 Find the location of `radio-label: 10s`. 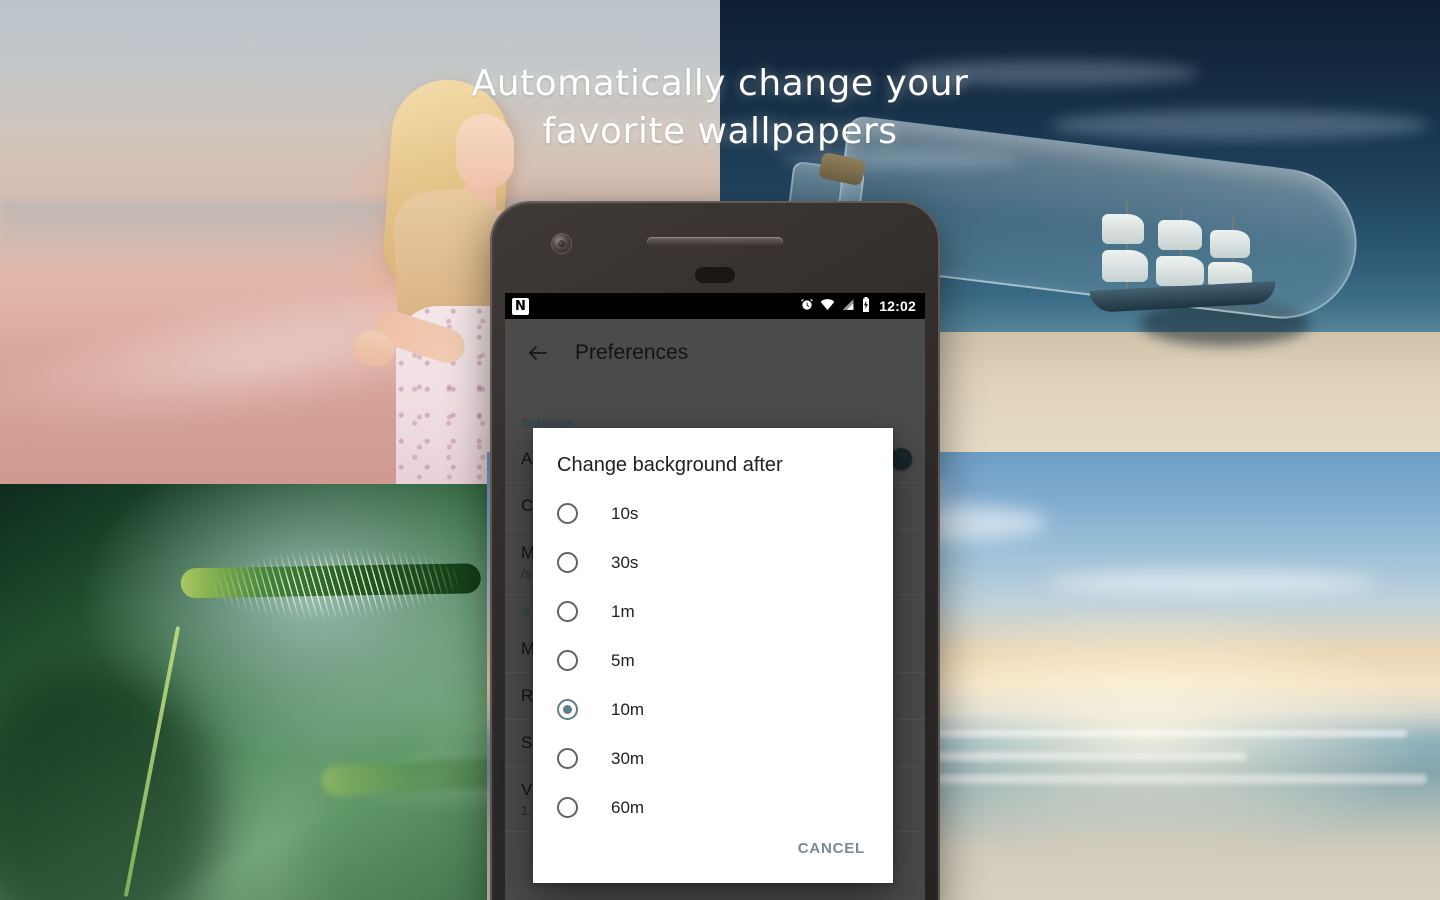

radio-label: 10s is located at coordinates (625, 513).